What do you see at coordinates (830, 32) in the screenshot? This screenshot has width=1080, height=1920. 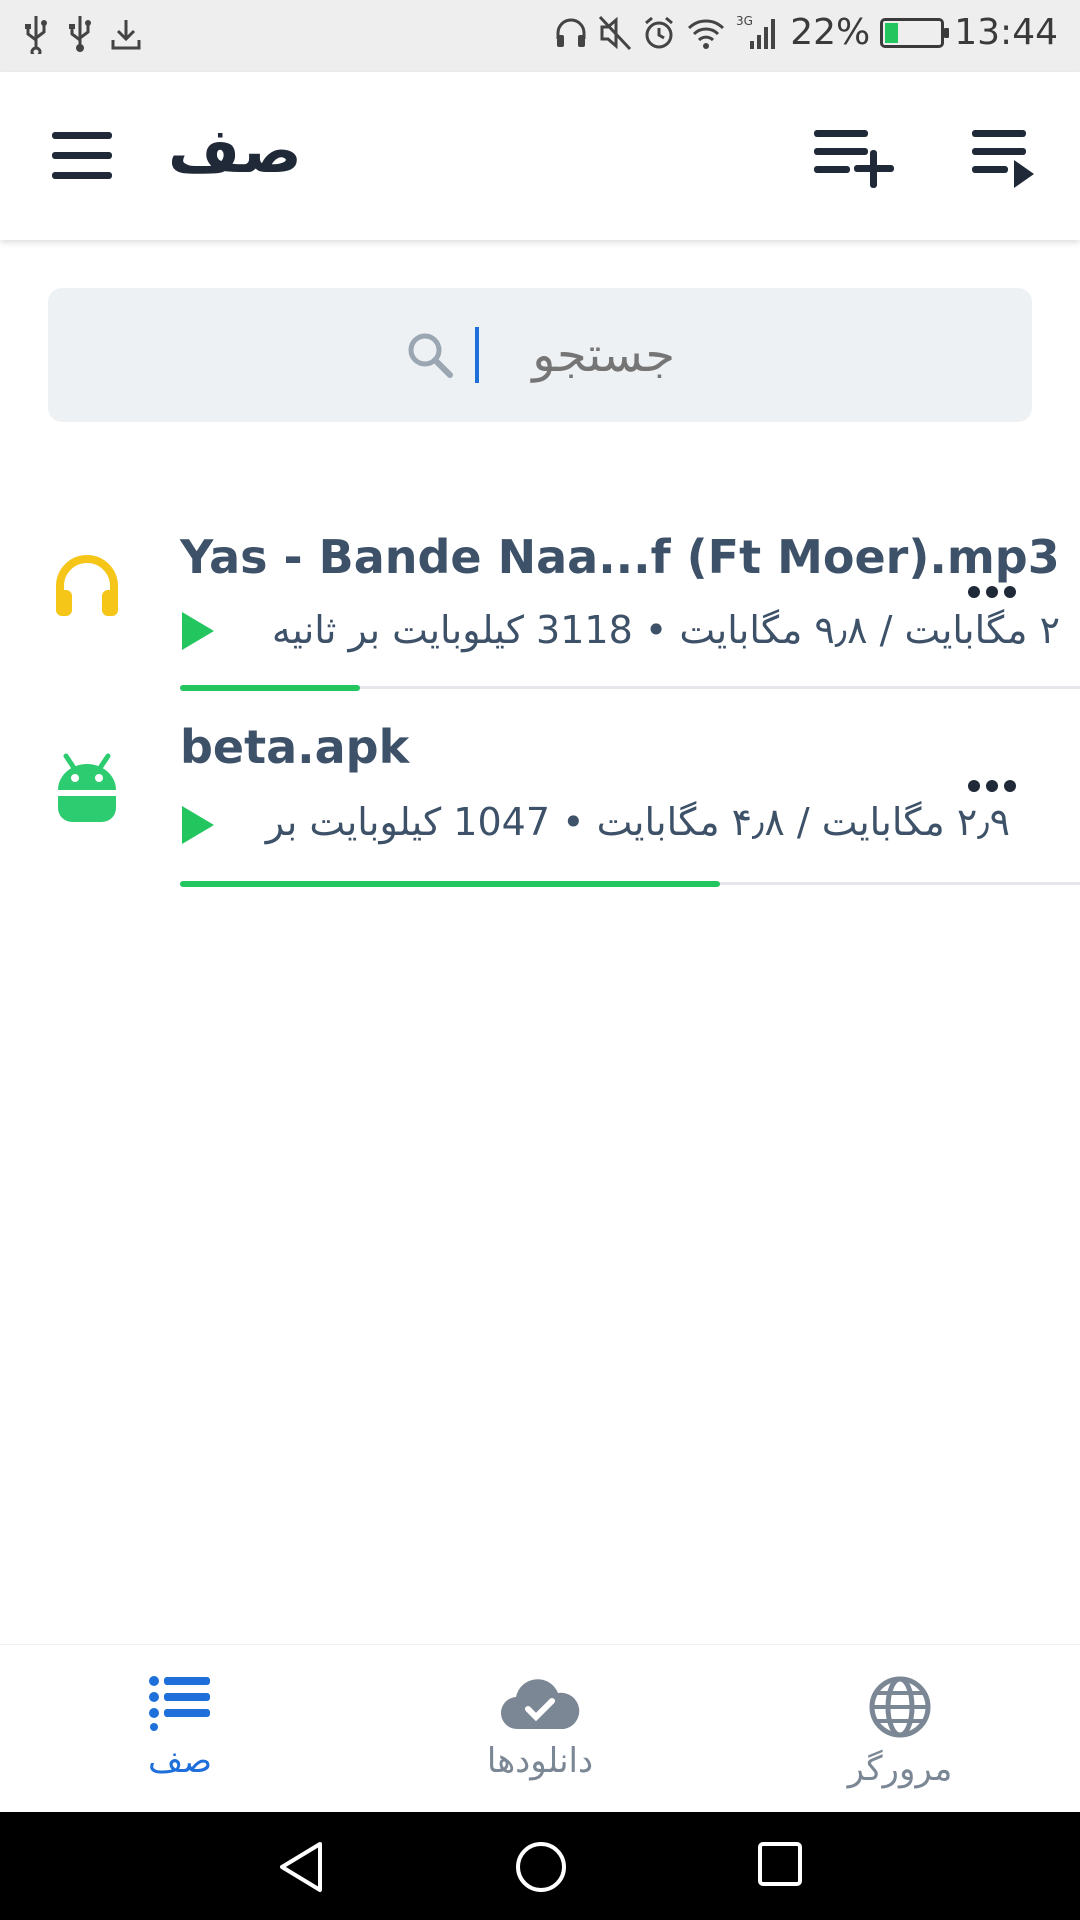 I see `battery-percent: 22%` at bounding box center [830, 32].